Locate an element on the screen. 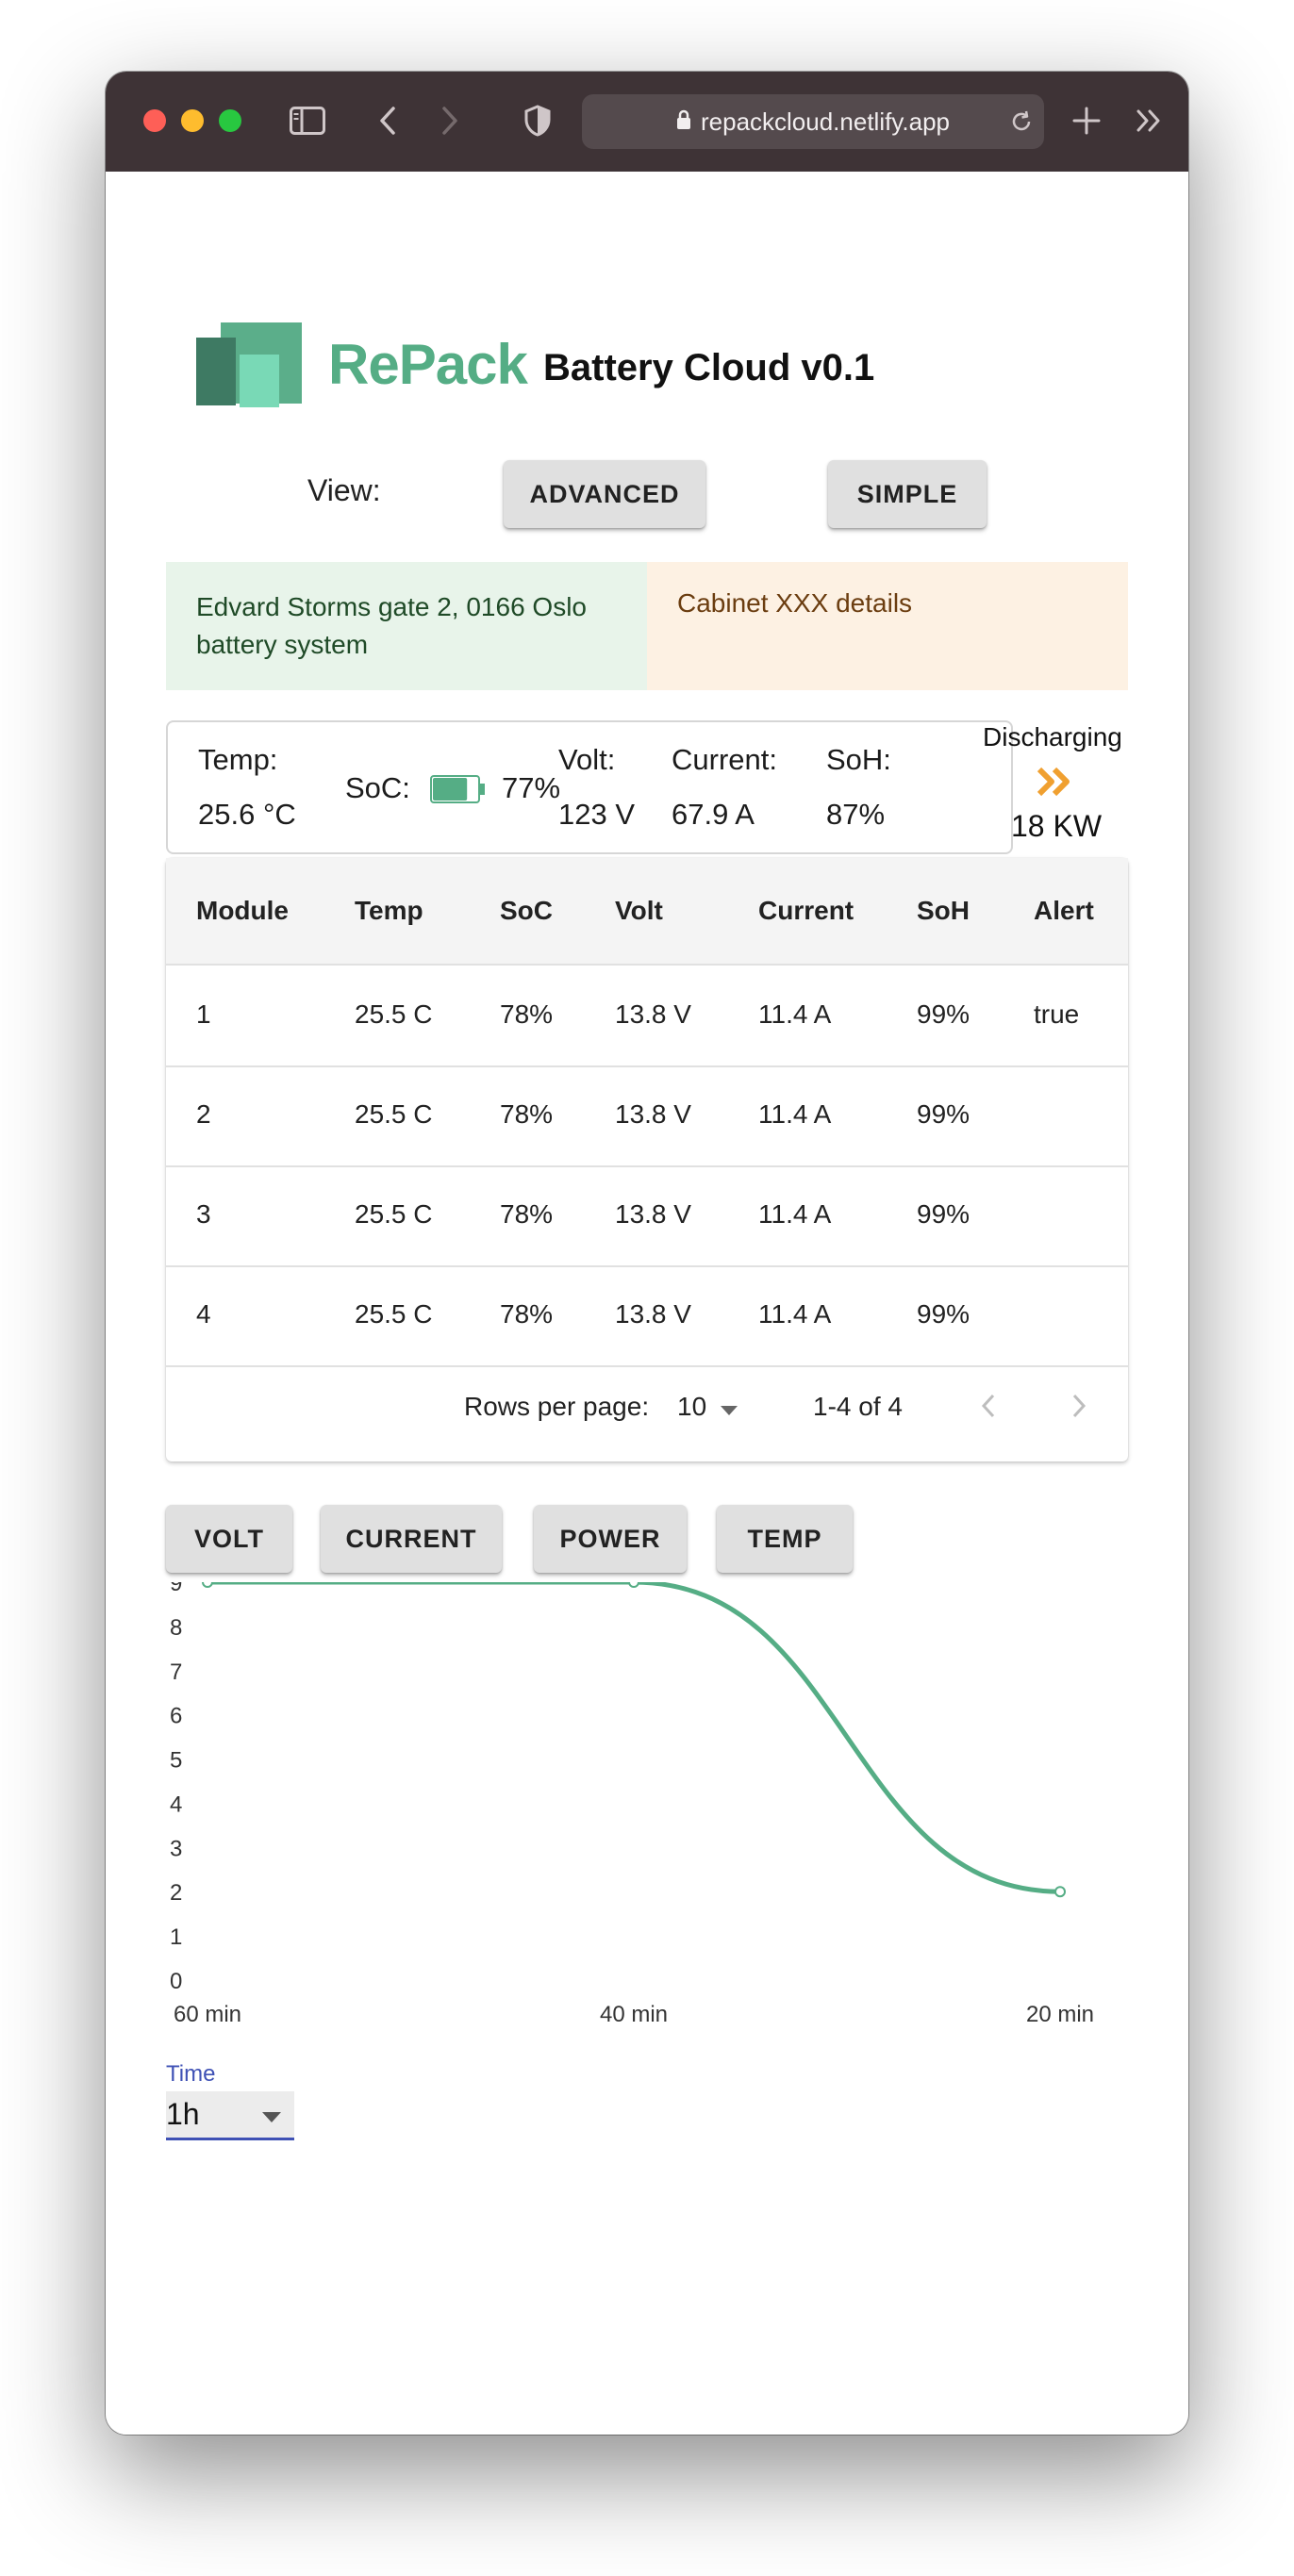 The height and width of the screenshot is (2576, 1294). table-row: 4 25.5 C 78% 13.8 V 11.4 A 99% is located at coordinates (647, 1316).